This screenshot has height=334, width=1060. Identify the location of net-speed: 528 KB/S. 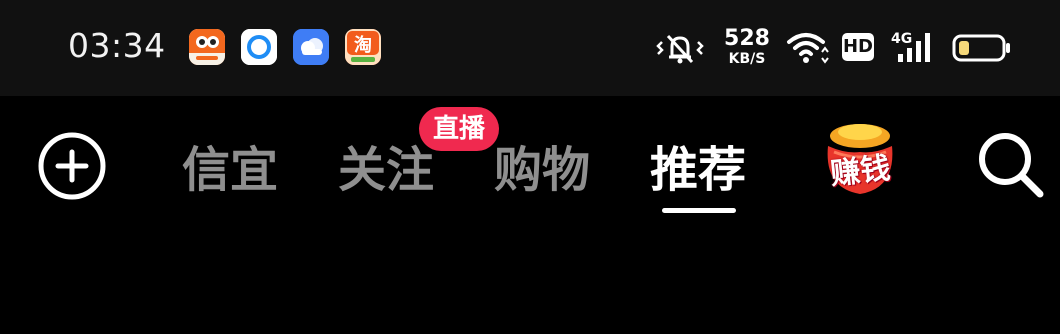
(747, 46).